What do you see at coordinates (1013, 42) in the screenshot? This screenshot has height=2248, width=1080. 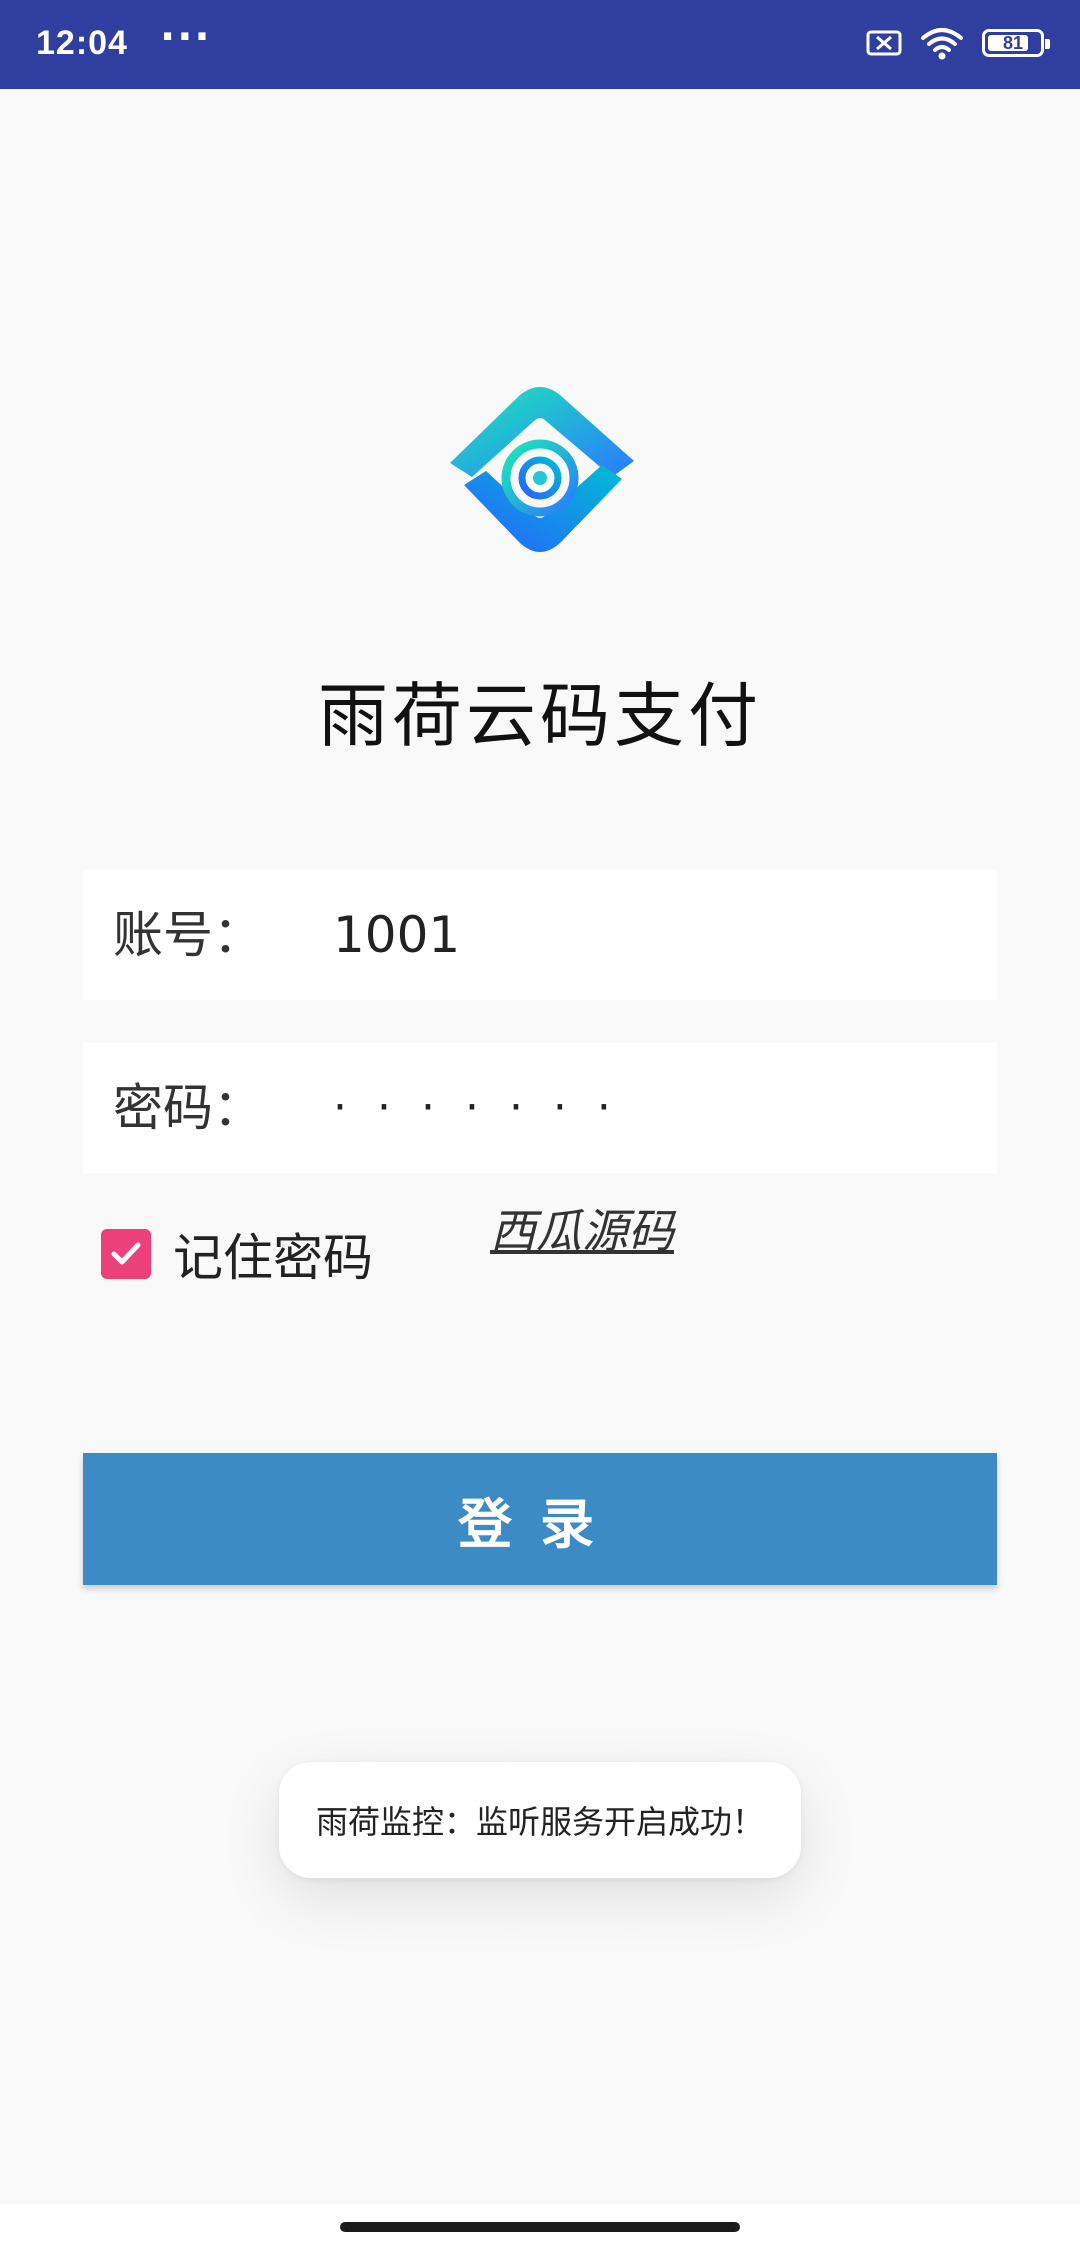 I see `battery-level: 81` at bounding box center [1013, 42].